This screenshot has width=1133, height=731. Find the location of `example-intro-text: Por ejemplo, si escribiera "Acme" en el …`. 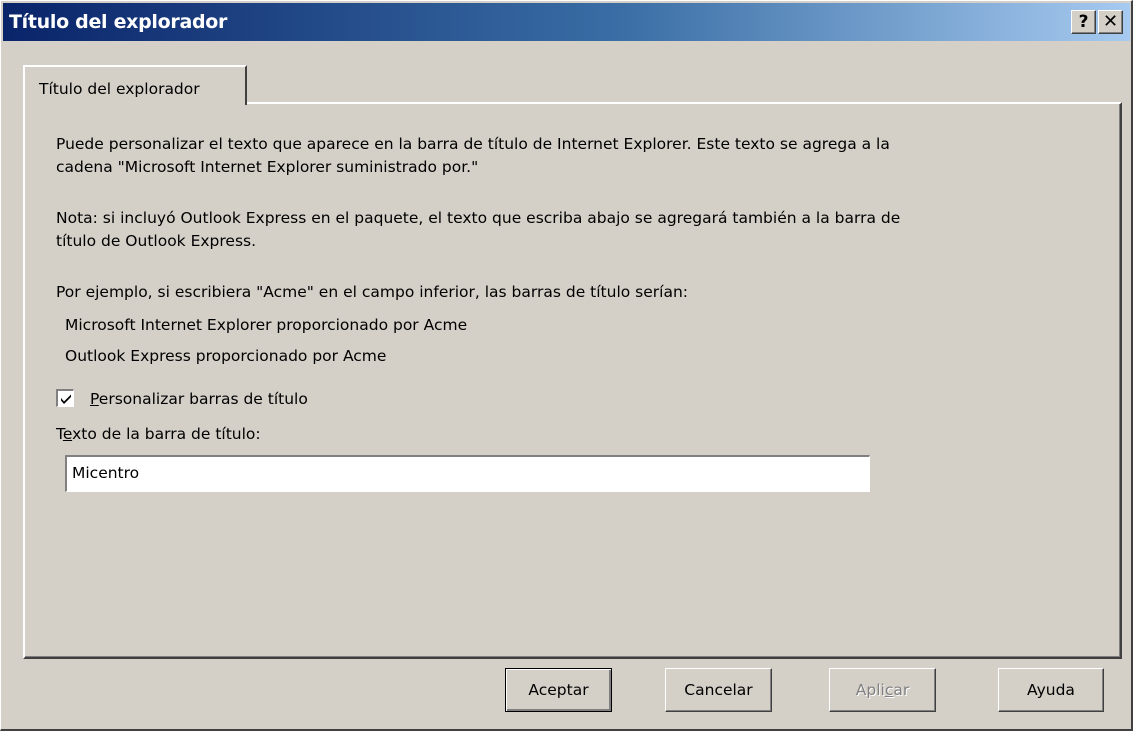

example-intro-text: Por ejemplo, si escribiera "Acme" en el … is located at coordinates (372, 292).